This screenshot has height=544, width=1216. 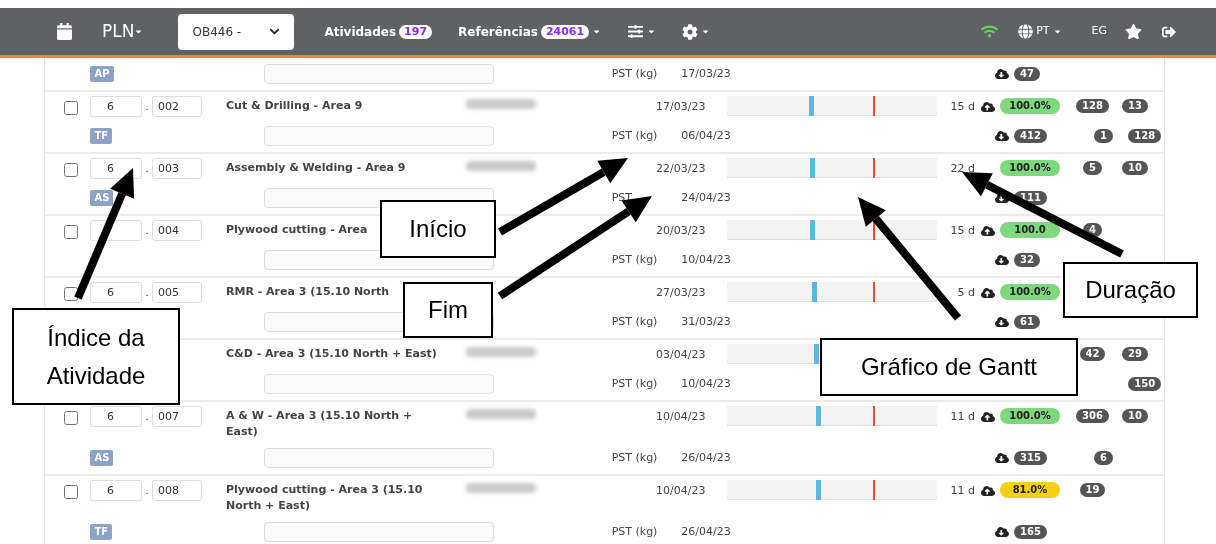 I want to click on count-badge: 150, so click(x=1145, y=384).